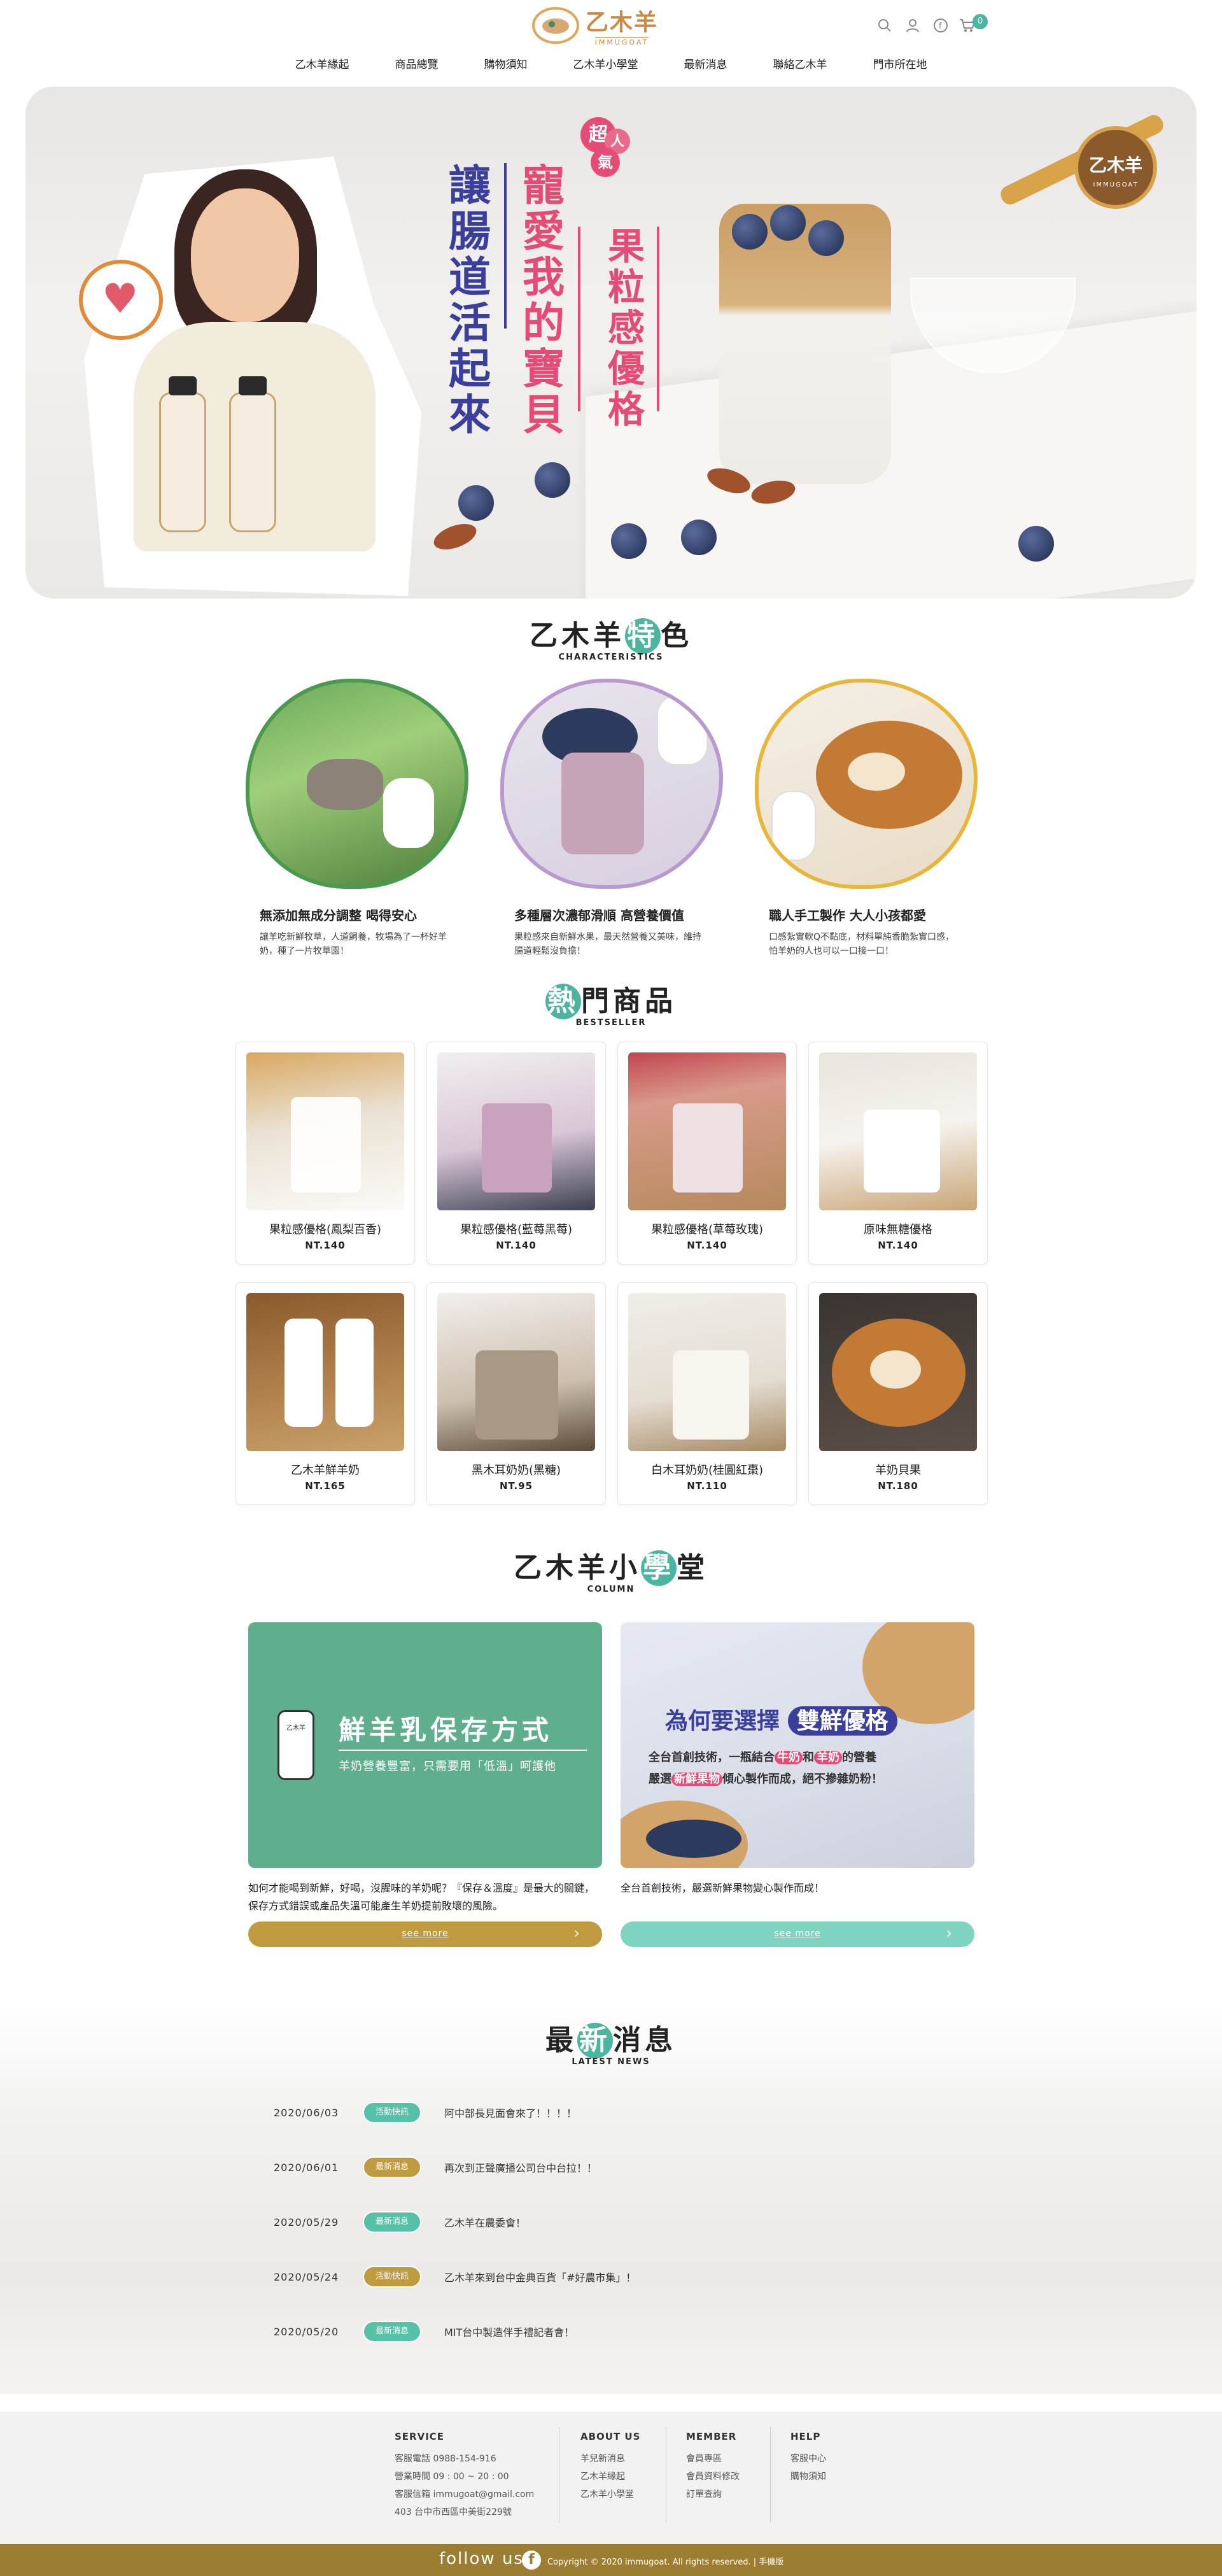 The height and width of the screenshot is (2576, 1222). Describe the element at coordinates (610, 2494) in the screenshot. I see `footer-link: 乙木羊小學堂` at that location.